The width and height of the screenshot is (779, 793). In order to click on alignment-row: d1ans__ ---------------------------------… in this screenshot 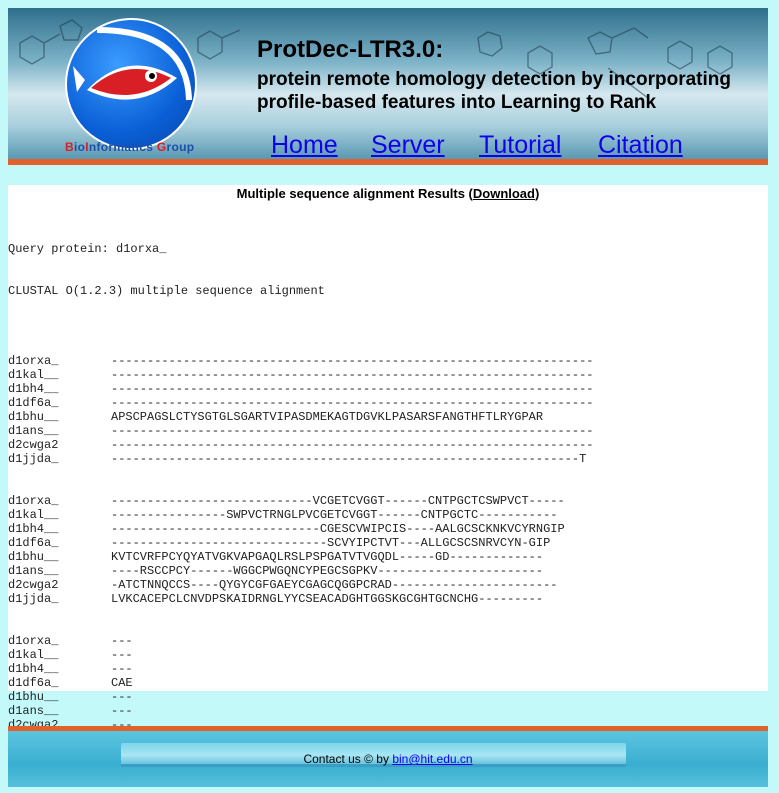, I will do `click(300, 431)`.